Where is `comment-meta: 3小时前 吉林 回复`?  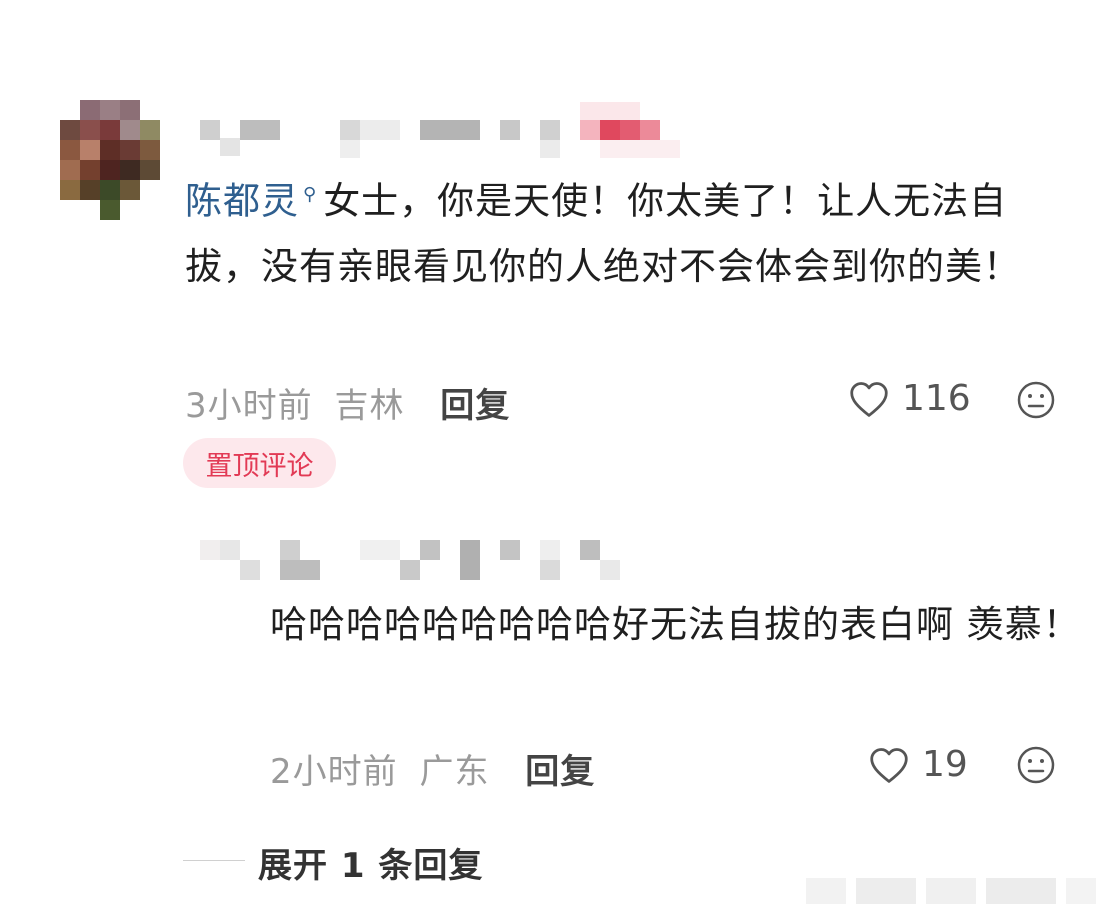 comment-meta: 3小时前 吉林 回复 is located at coordinates (347, 402).